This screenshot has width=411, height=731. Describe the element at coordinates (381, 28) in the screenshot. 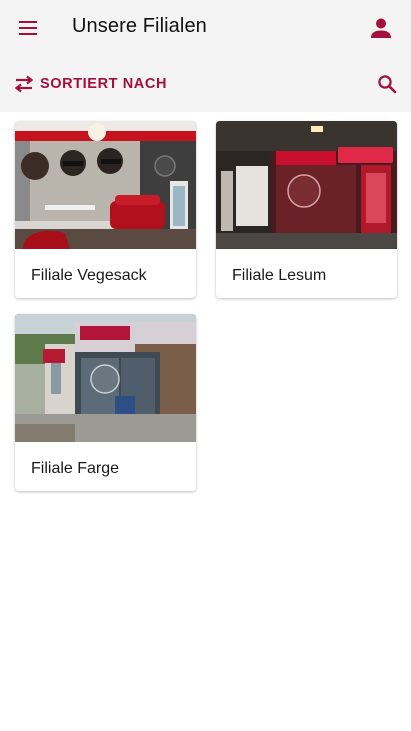

I see `person-icon` at that location.